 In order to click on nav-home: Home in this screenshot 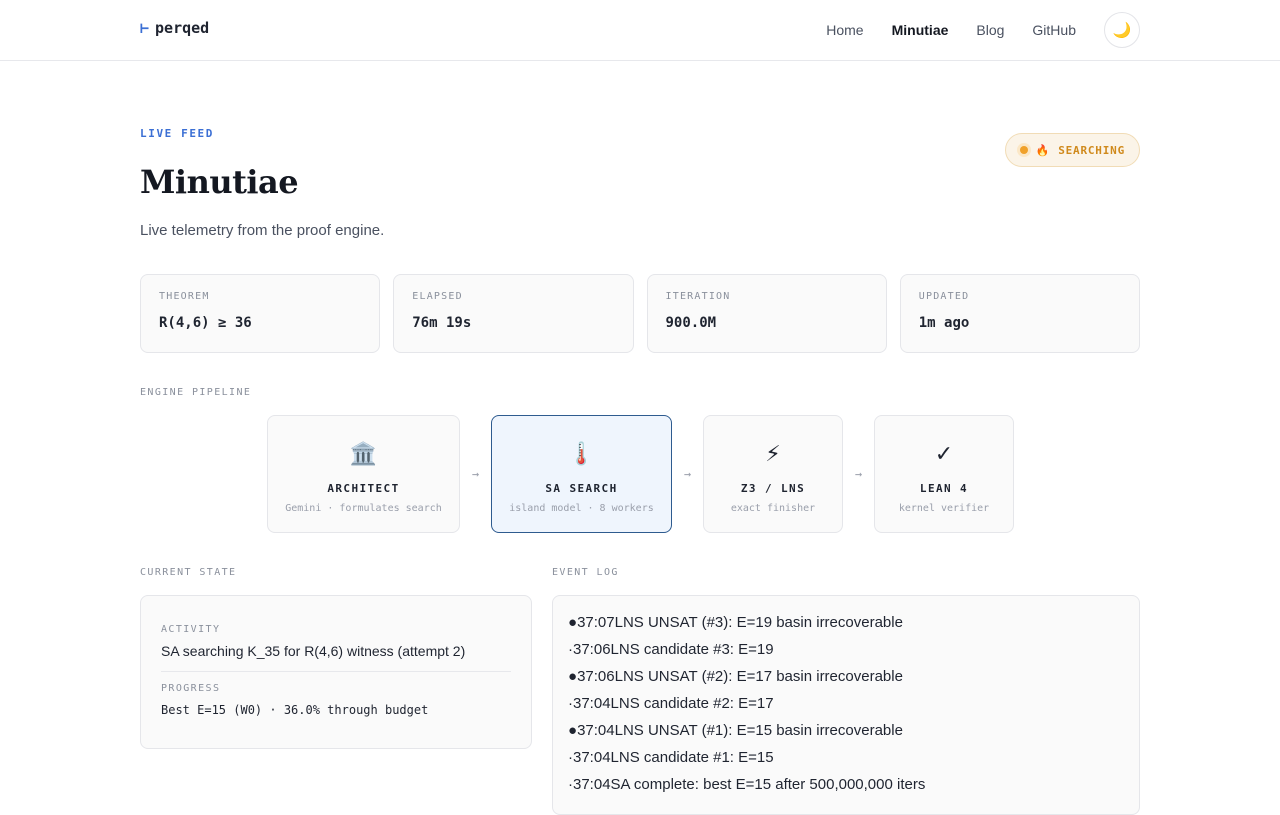, I will do `click(844, 30)`.